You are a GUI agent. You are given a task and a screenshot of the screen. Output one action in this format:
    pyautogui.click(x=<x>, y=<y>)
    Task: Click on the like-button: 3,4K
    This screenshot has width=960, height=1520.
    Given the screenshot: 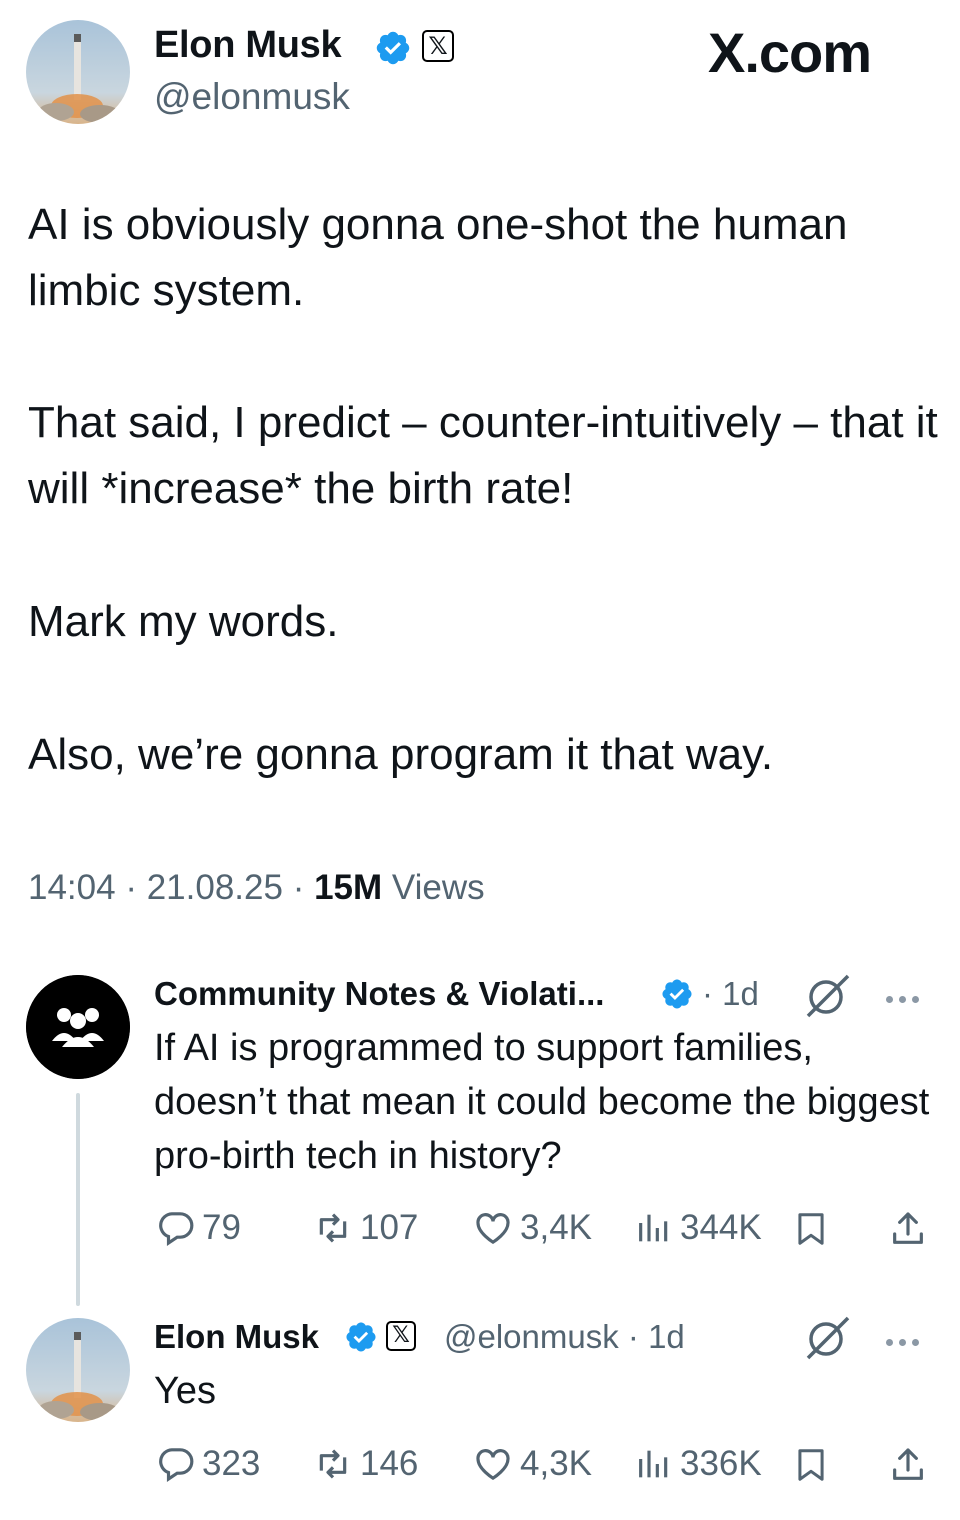 What is the action you would take?
    pyautogui.click(x=532, y=1228)
    